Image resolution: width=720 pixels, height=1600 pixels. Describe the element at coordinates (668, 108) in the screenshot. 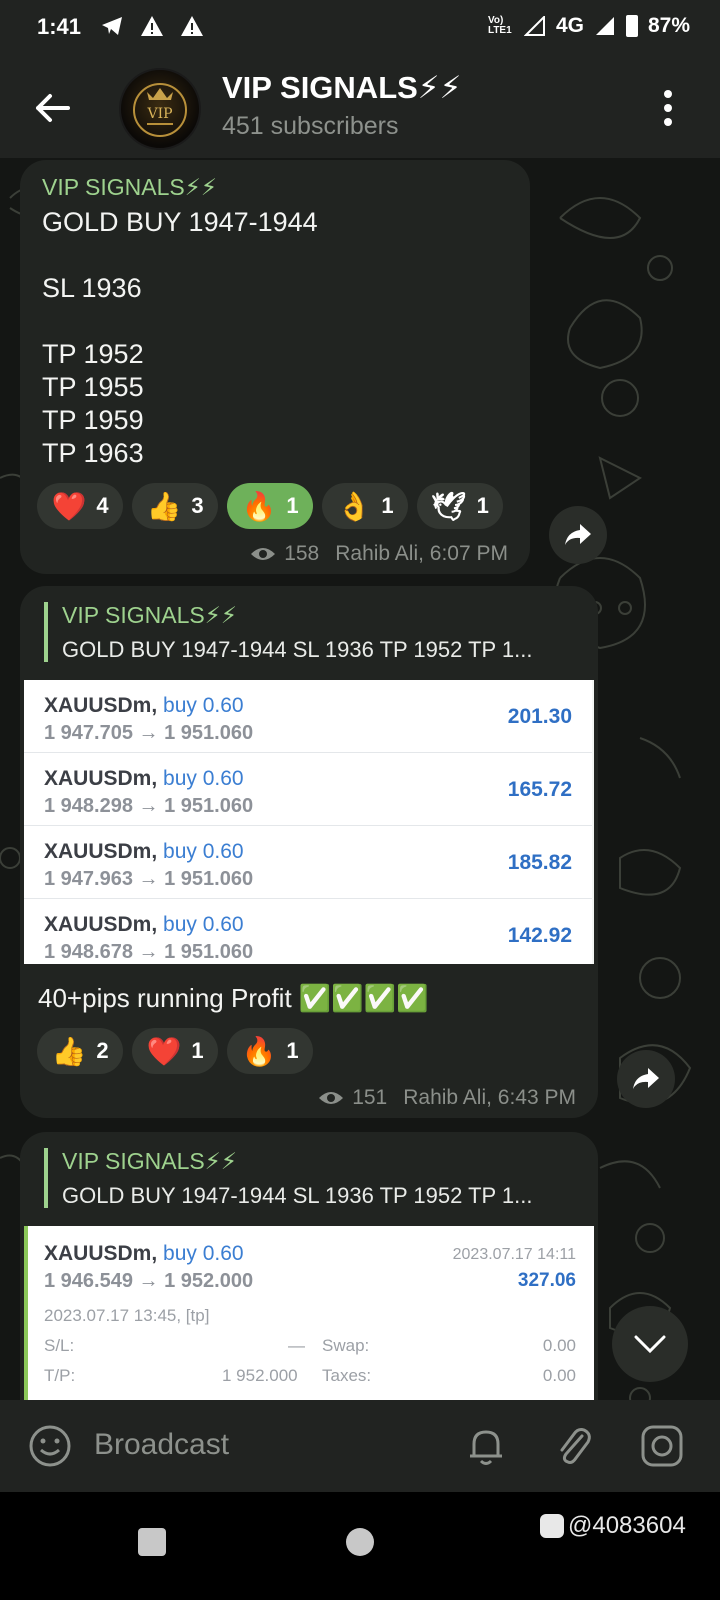

I see `more-options-icon` at that location.